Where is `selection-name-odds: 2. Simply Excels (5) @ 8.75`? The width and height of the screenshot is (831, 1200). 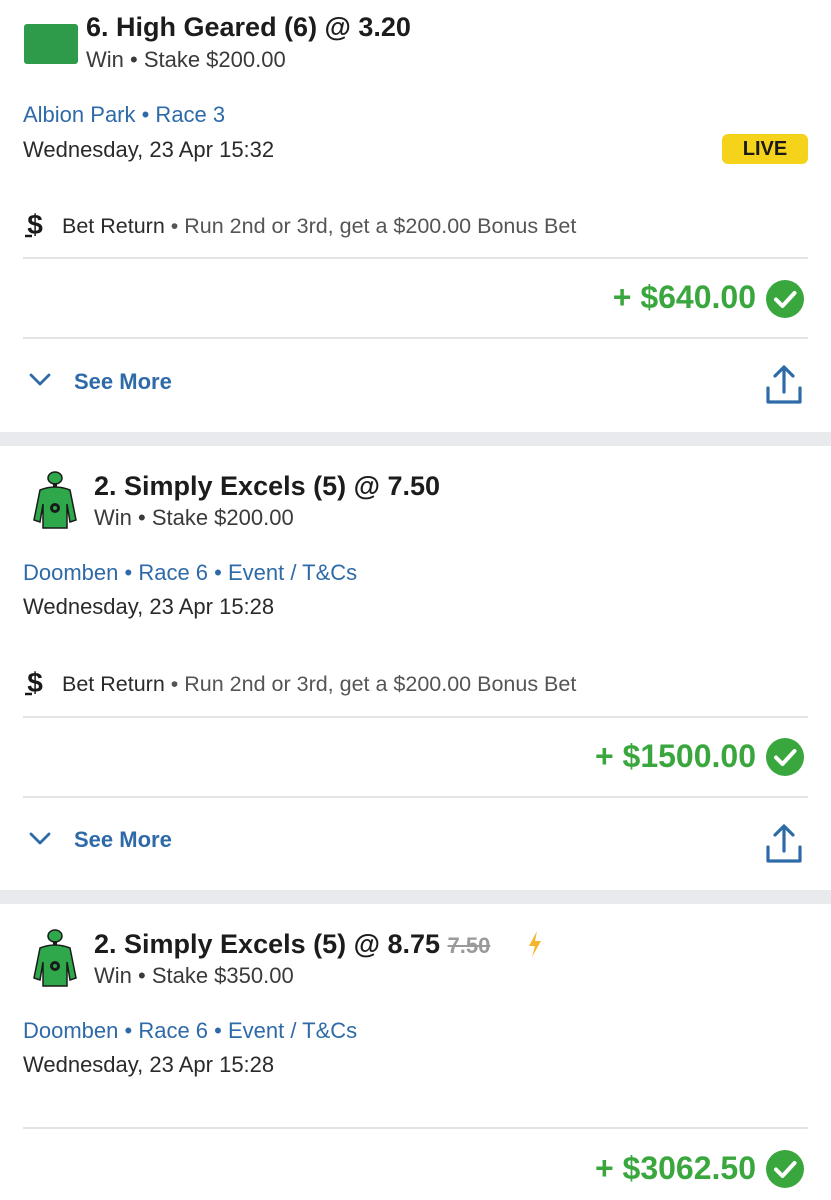
selection-name-odds: 2. Simply Excels (5) @ 8.75 is located at coordinates (267, 944).